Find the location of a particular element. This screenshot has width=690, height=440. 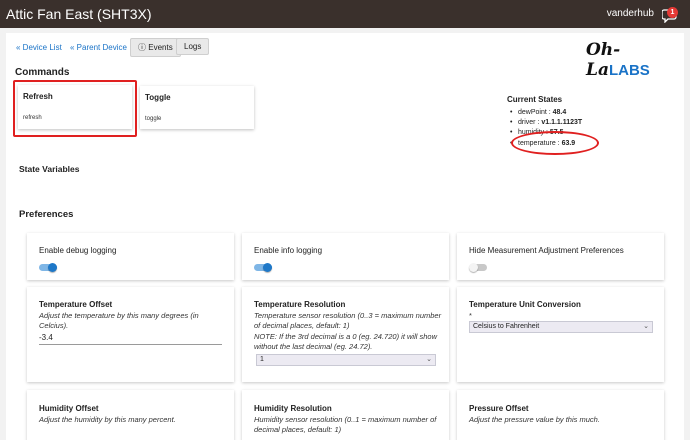

info-logging-label: Enable info logging is located at coordinates (288, 250).